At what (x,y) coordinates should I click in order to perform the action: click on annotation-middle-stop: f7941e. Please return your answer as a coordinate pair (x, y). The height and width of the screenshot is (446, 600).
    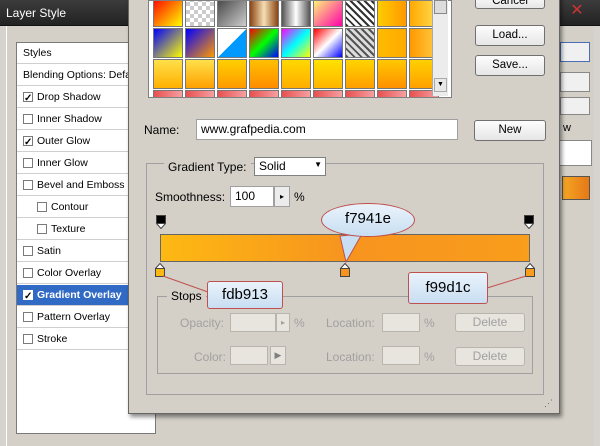
    Looking at the image, I should click on (368, 220).